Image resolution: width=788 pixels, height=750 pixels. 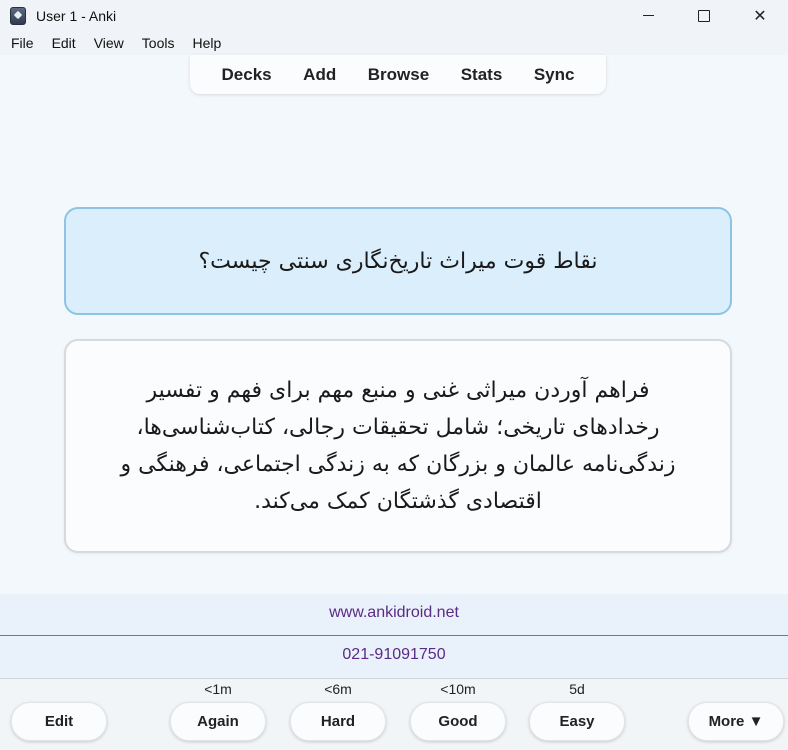 I want to click on hard-interval: <6m, so click(x=338, y=689).